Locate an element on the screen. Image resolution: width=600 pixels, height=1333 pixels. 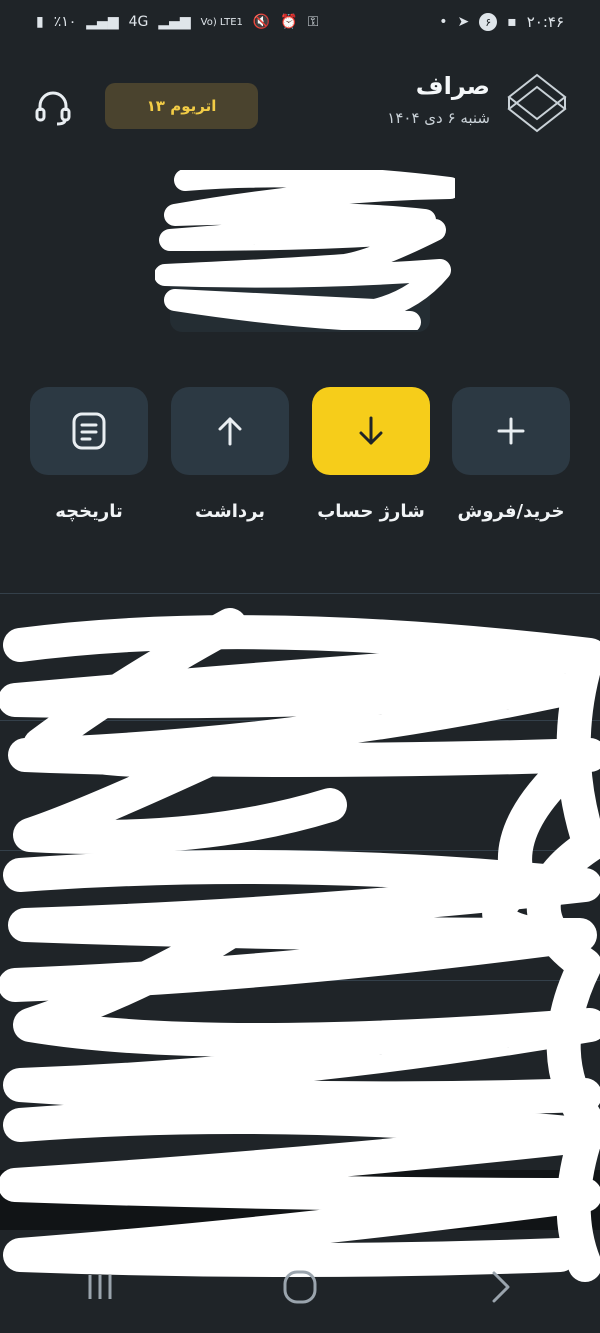
telegram-icon: ➤ is located at coordinates (463, 22).